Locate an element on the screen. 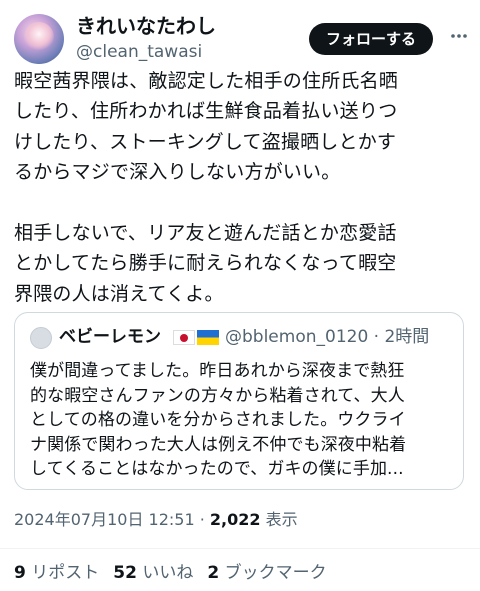 Image resolution: width=480 pixels, height=591 pixels. tweet-meta: 2024年07月10日 12:51 · 2,022 表示 is located at coordinates (156, 520).